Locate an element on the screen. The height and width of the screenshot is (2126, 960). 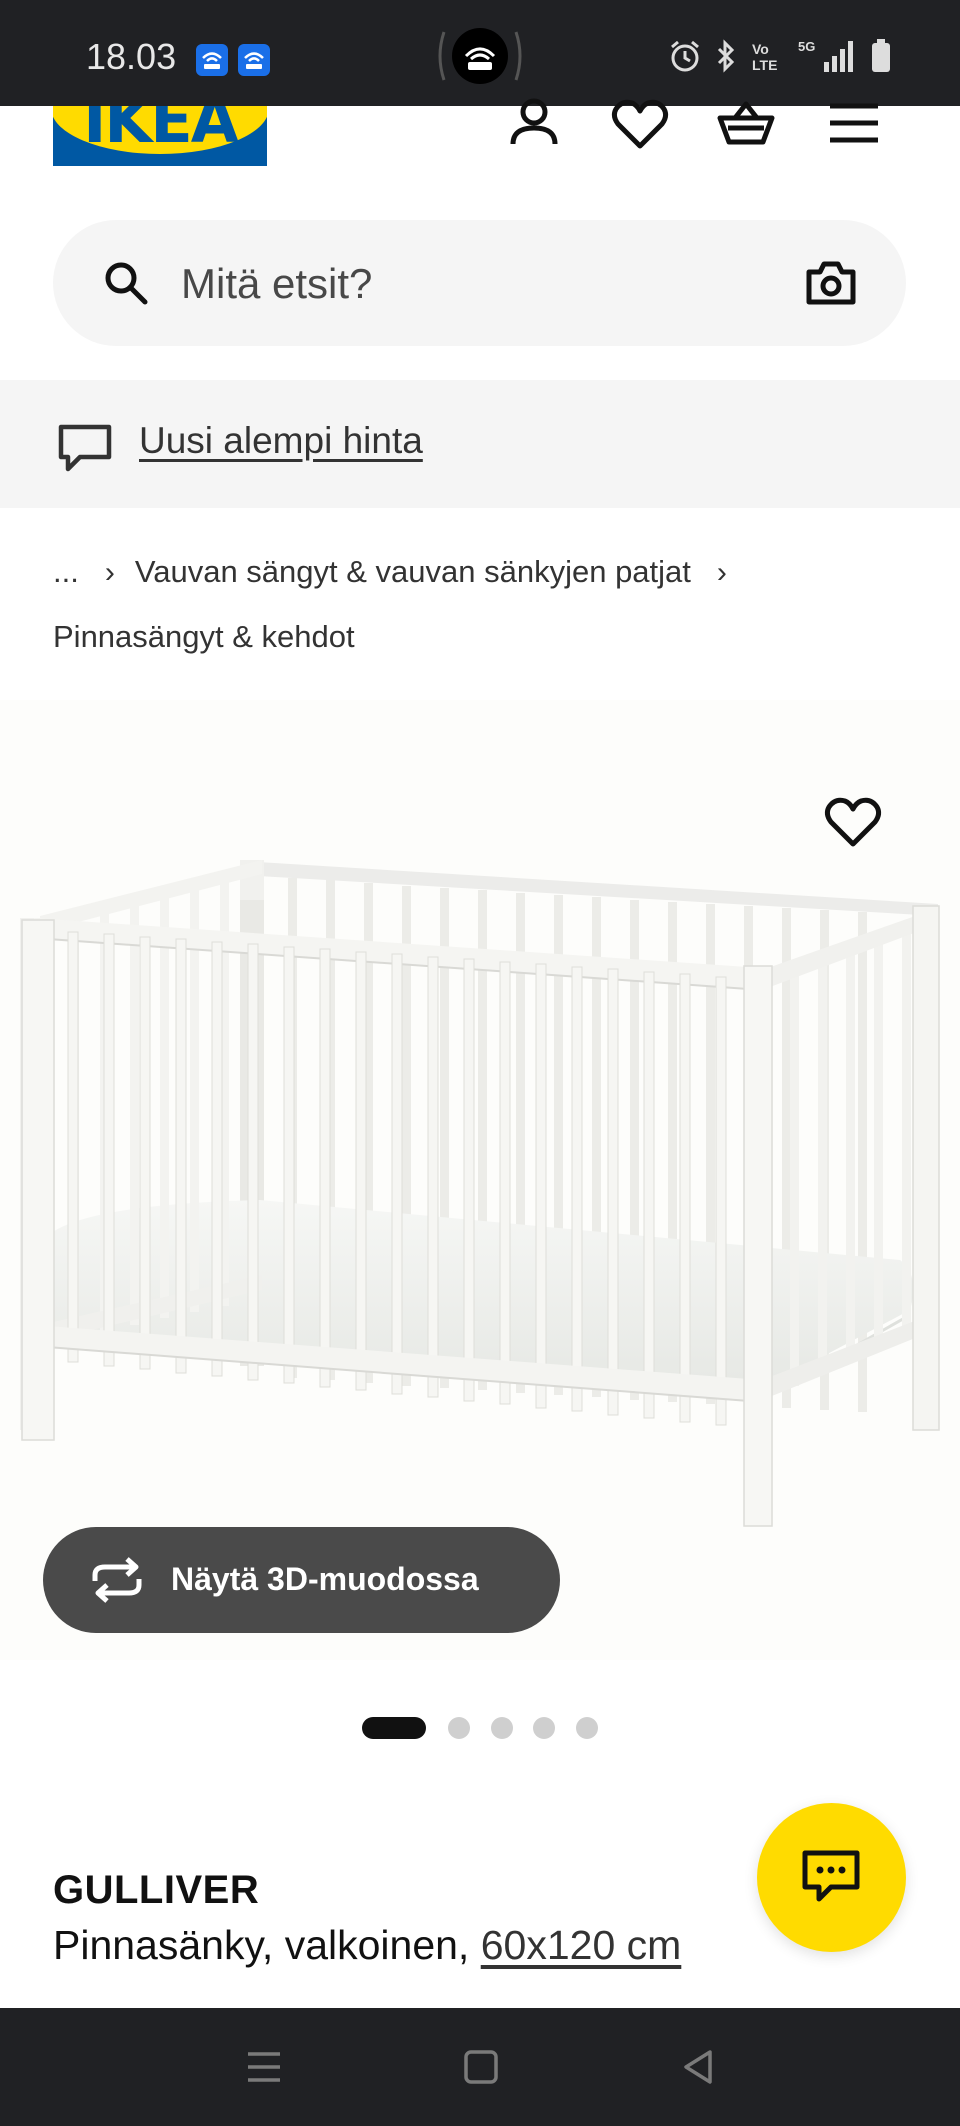
svg-text: 5G is located at coordinates (806, 46).